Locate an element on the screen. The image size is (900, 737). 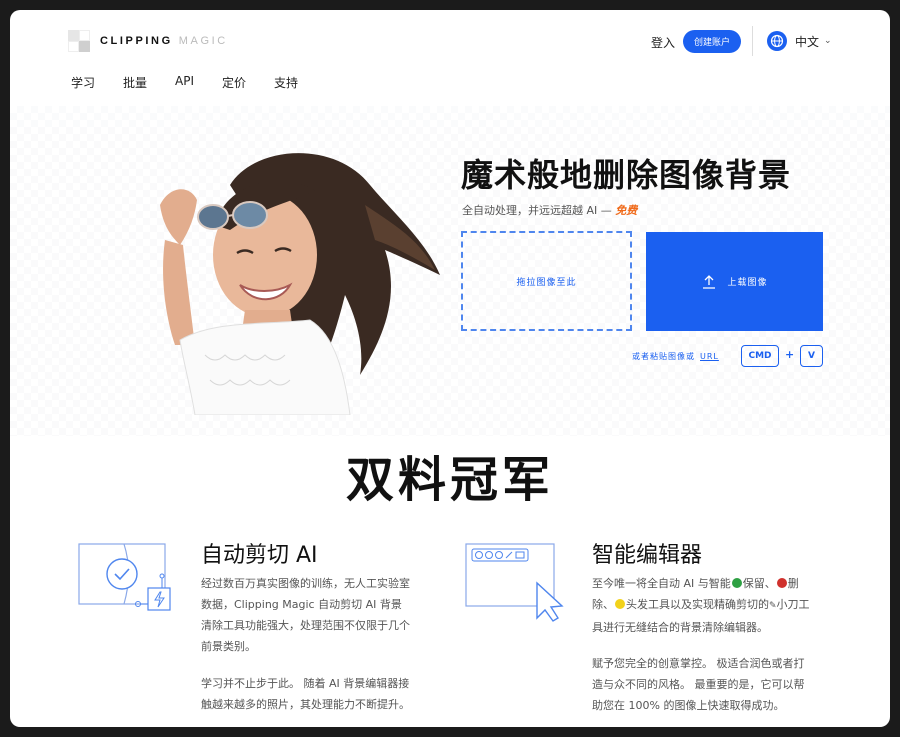
free-badge: 免费 is located at coordinates (626, 210).